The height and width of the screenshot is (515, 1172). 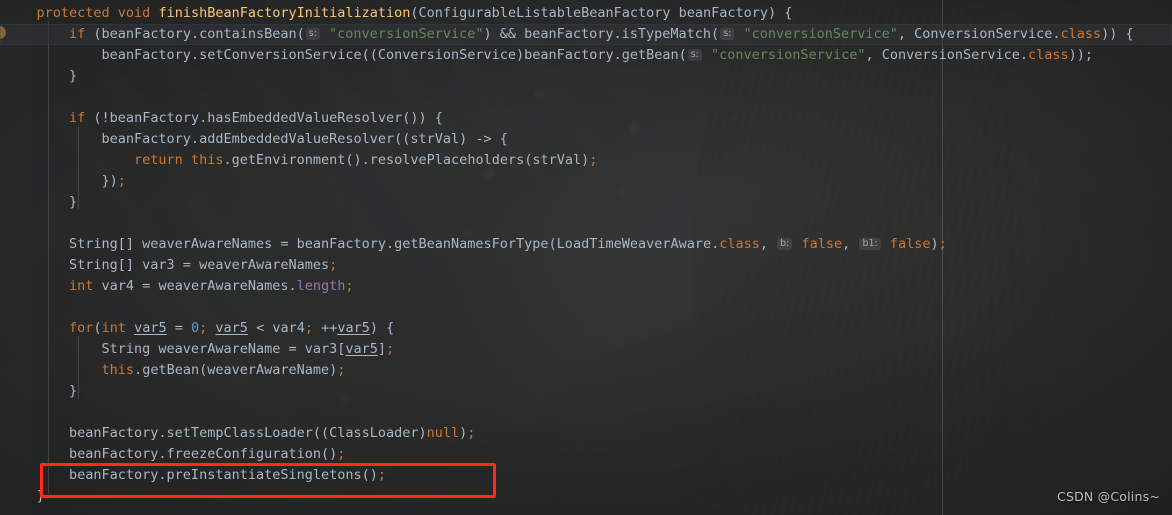 What do you see at coordinates (586, 475) in the screenshot?
I see `code-line: beanFactory.preInstantiateSingletons();` at bounding box center [586, 475].